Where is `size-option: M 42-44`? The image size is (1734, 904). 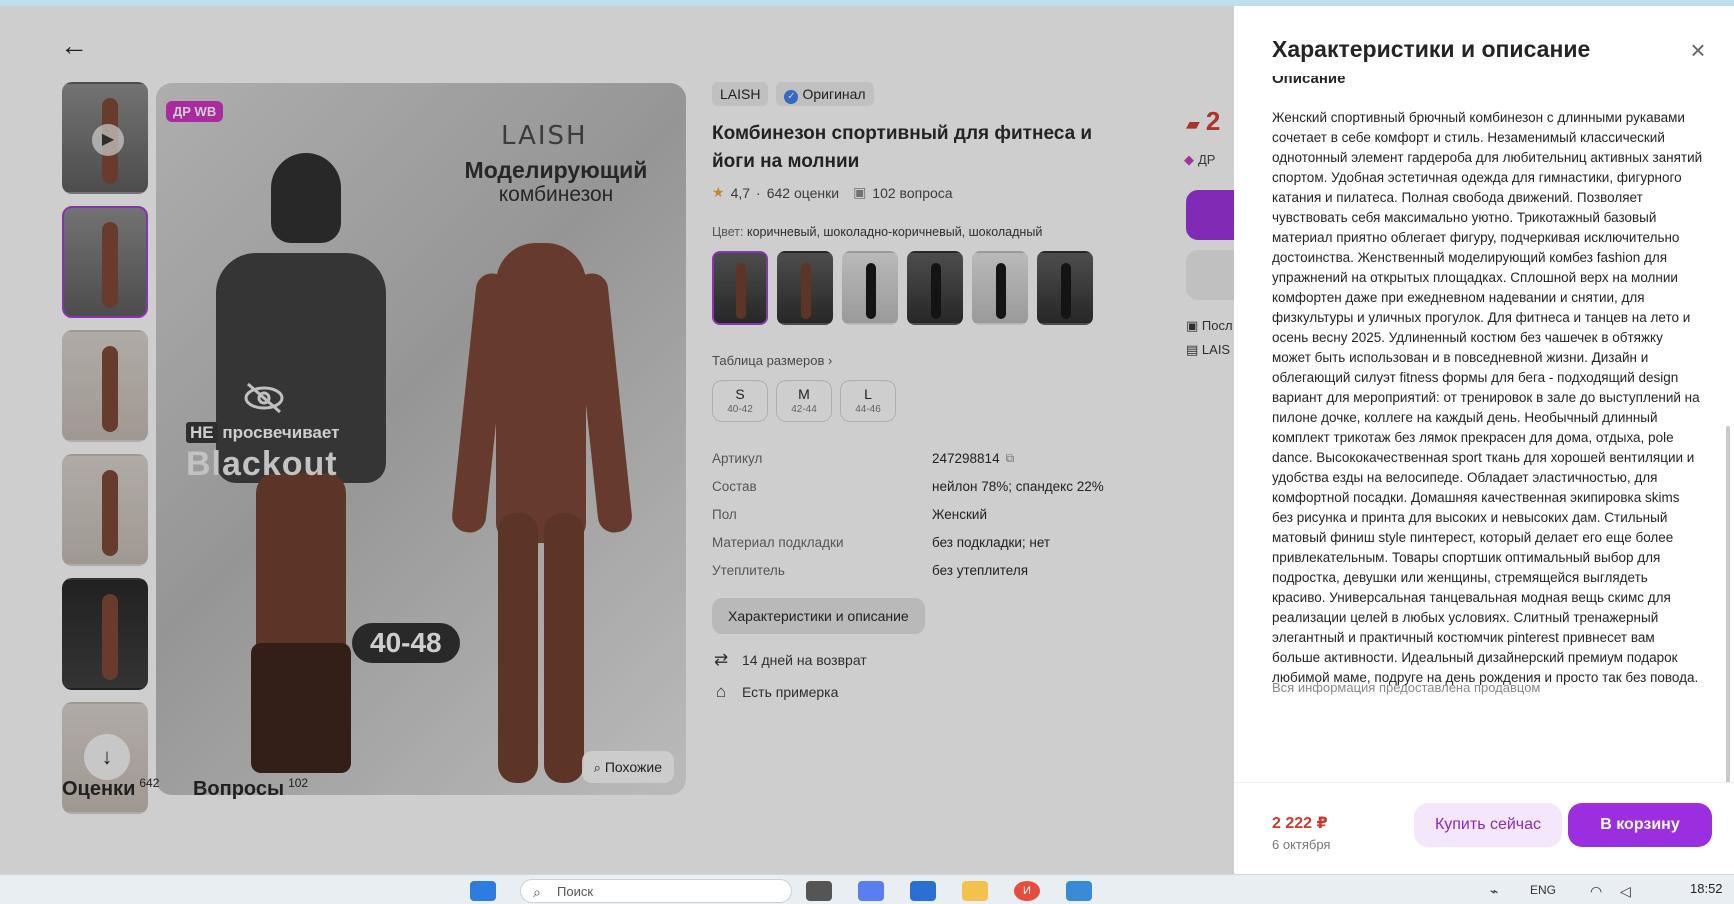
size-option: M 42-44 is located at coordinates (804, 401).